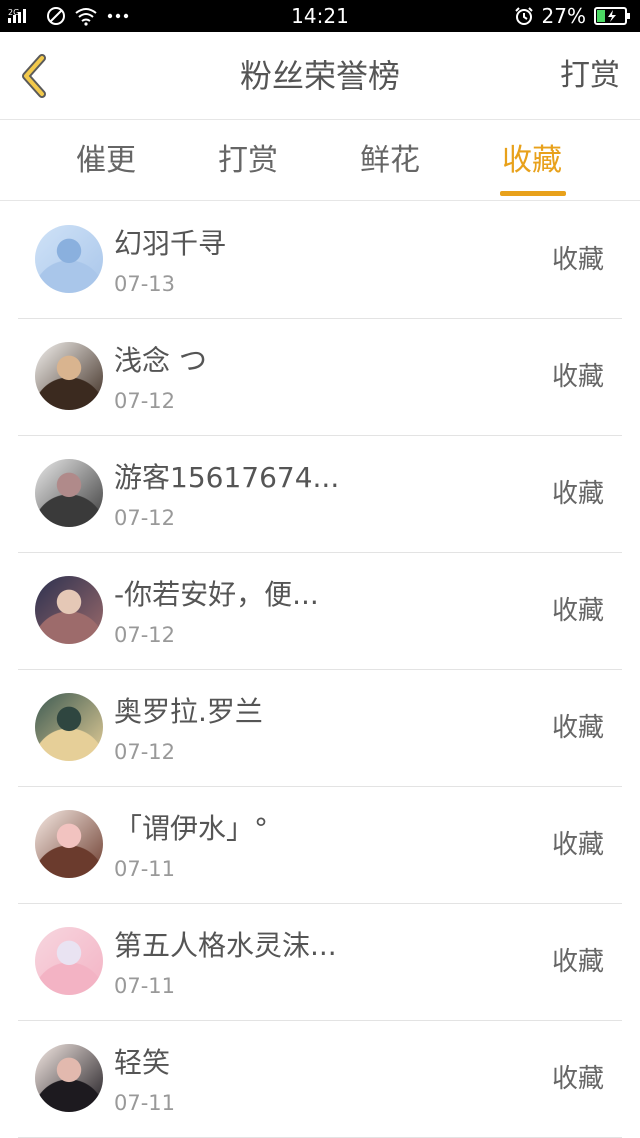  What do you see at coordinates (320, 845) in the screenshot?
I see `list-item: 「谓伊水」° 07-11 收藏` at bounding box center [320, 845].